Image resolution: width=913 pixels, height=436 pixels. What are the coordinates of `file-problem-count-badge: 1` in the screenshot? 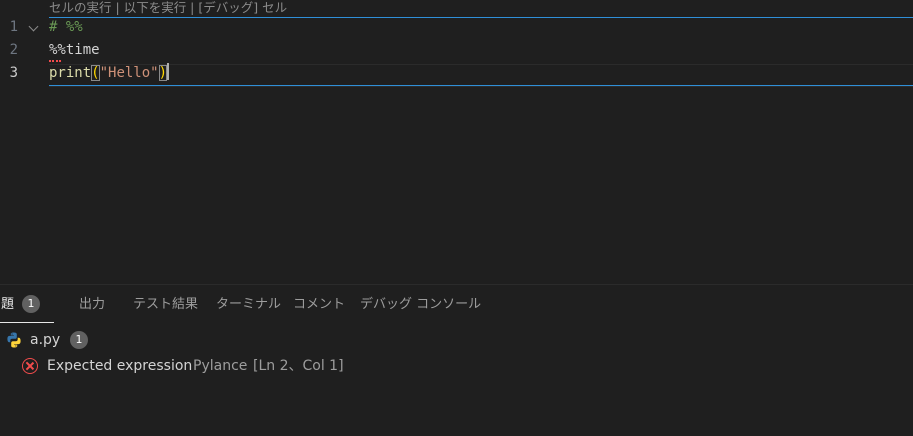 It's located at (79, 340).